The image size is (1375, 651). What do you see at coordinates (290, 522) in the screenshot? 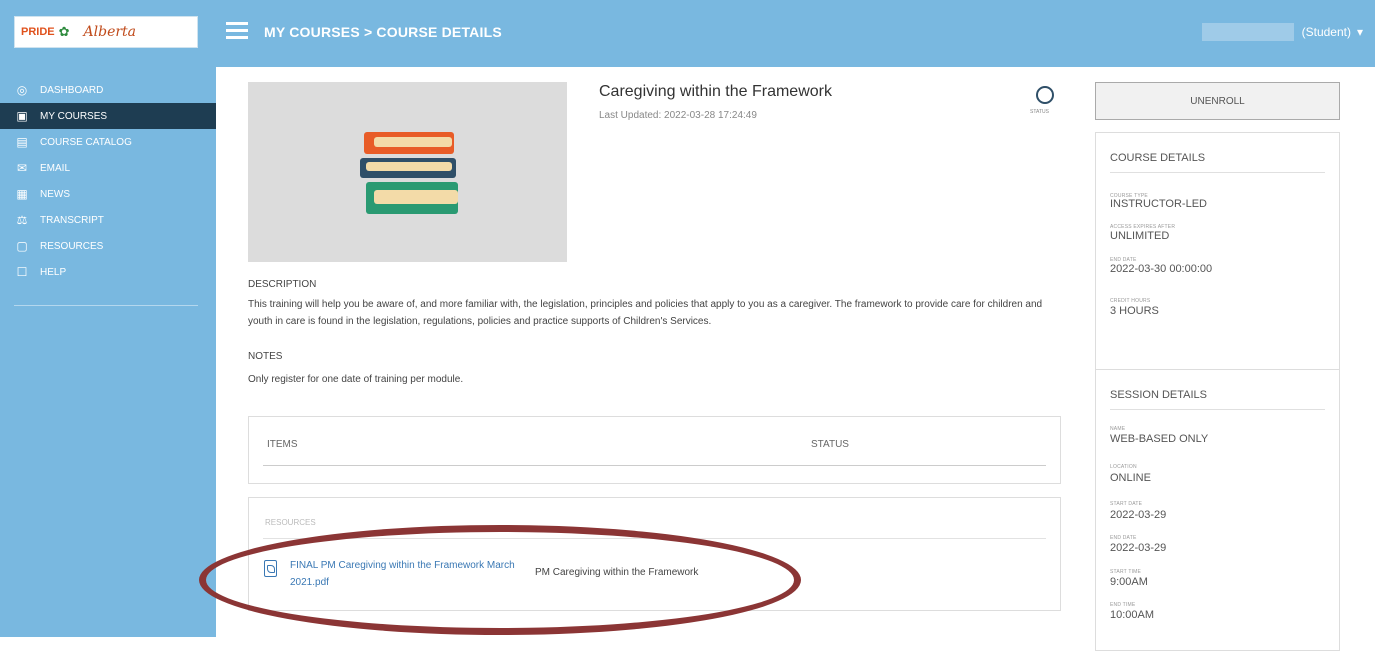
I see `resources-header: RESOURCES` at bounding box center [290, 522].